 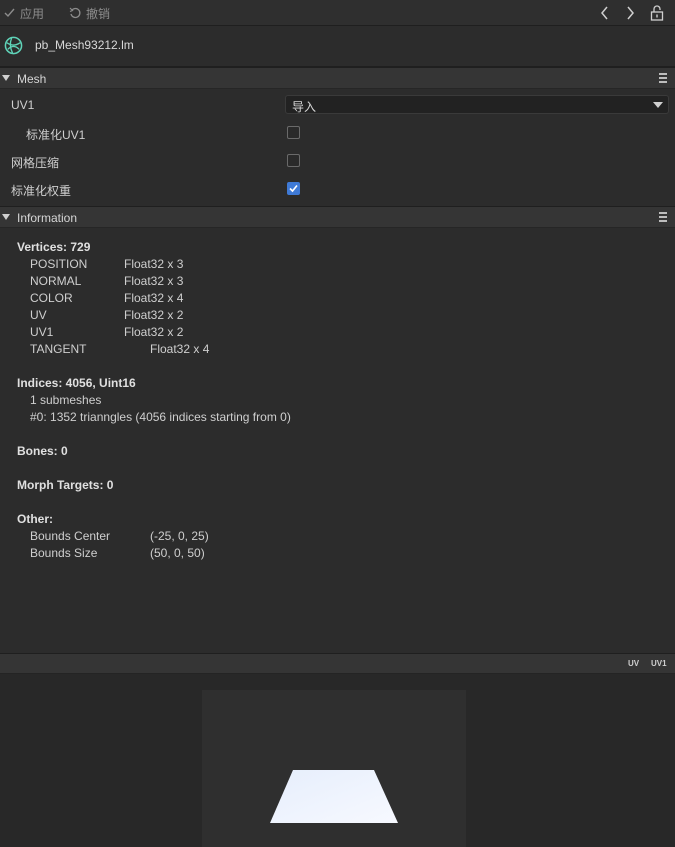 I want to click on uv1-select-value: 导入, so click(x=304, y=107).